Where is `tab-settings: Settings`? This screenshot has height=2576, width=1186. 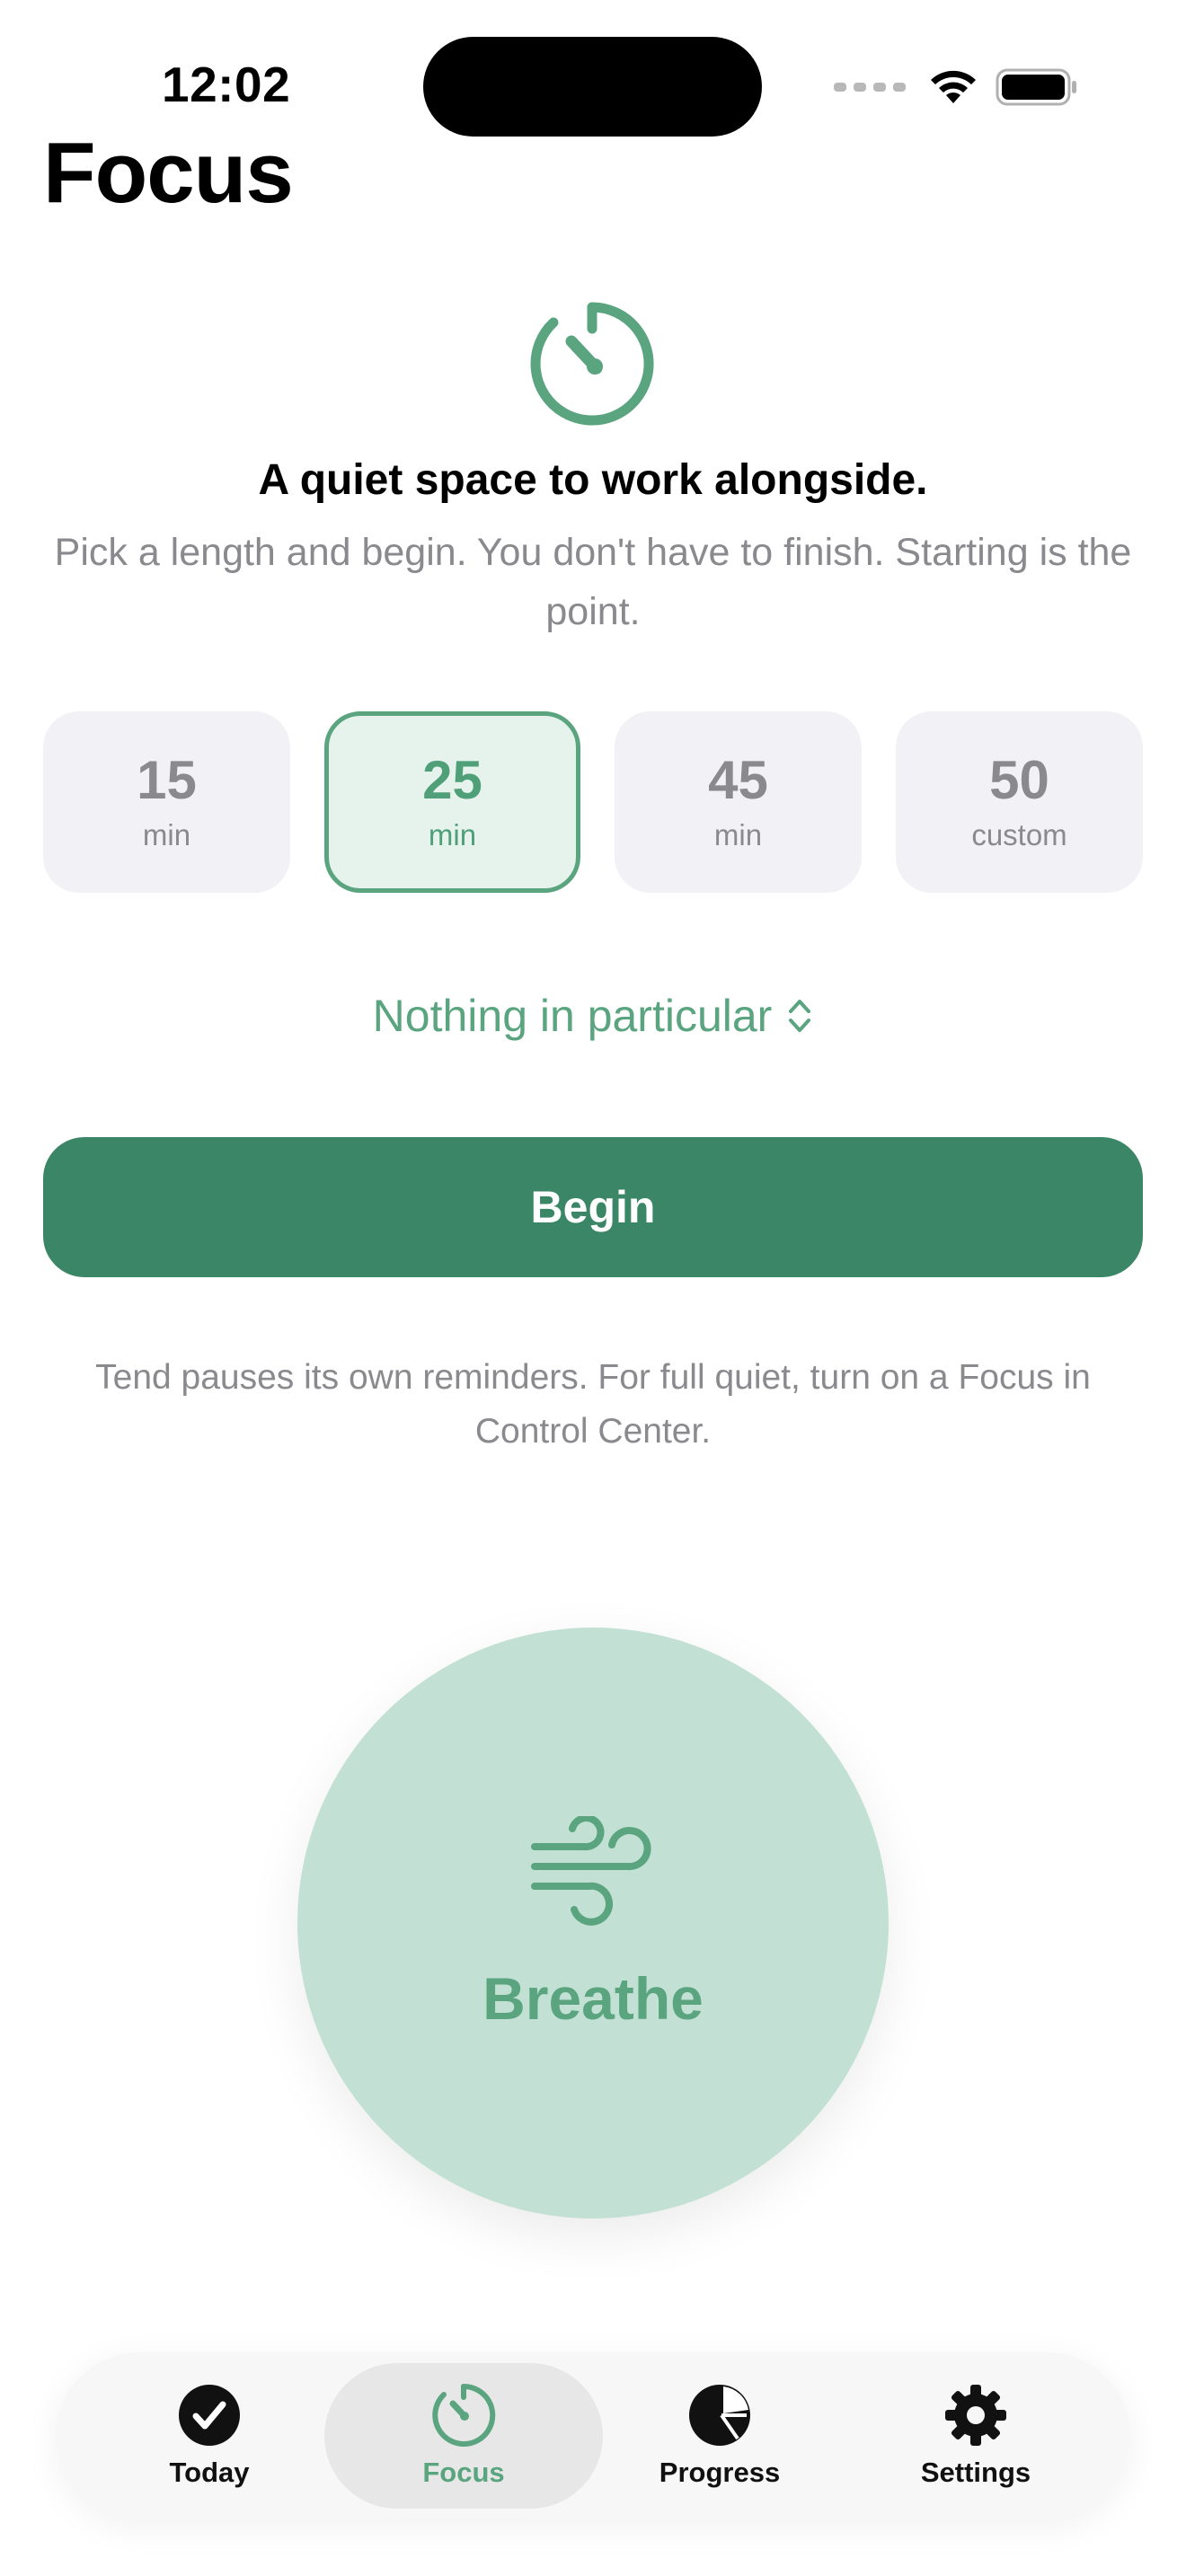 tab-settings: Settings is located at coordinates (975, 2436).